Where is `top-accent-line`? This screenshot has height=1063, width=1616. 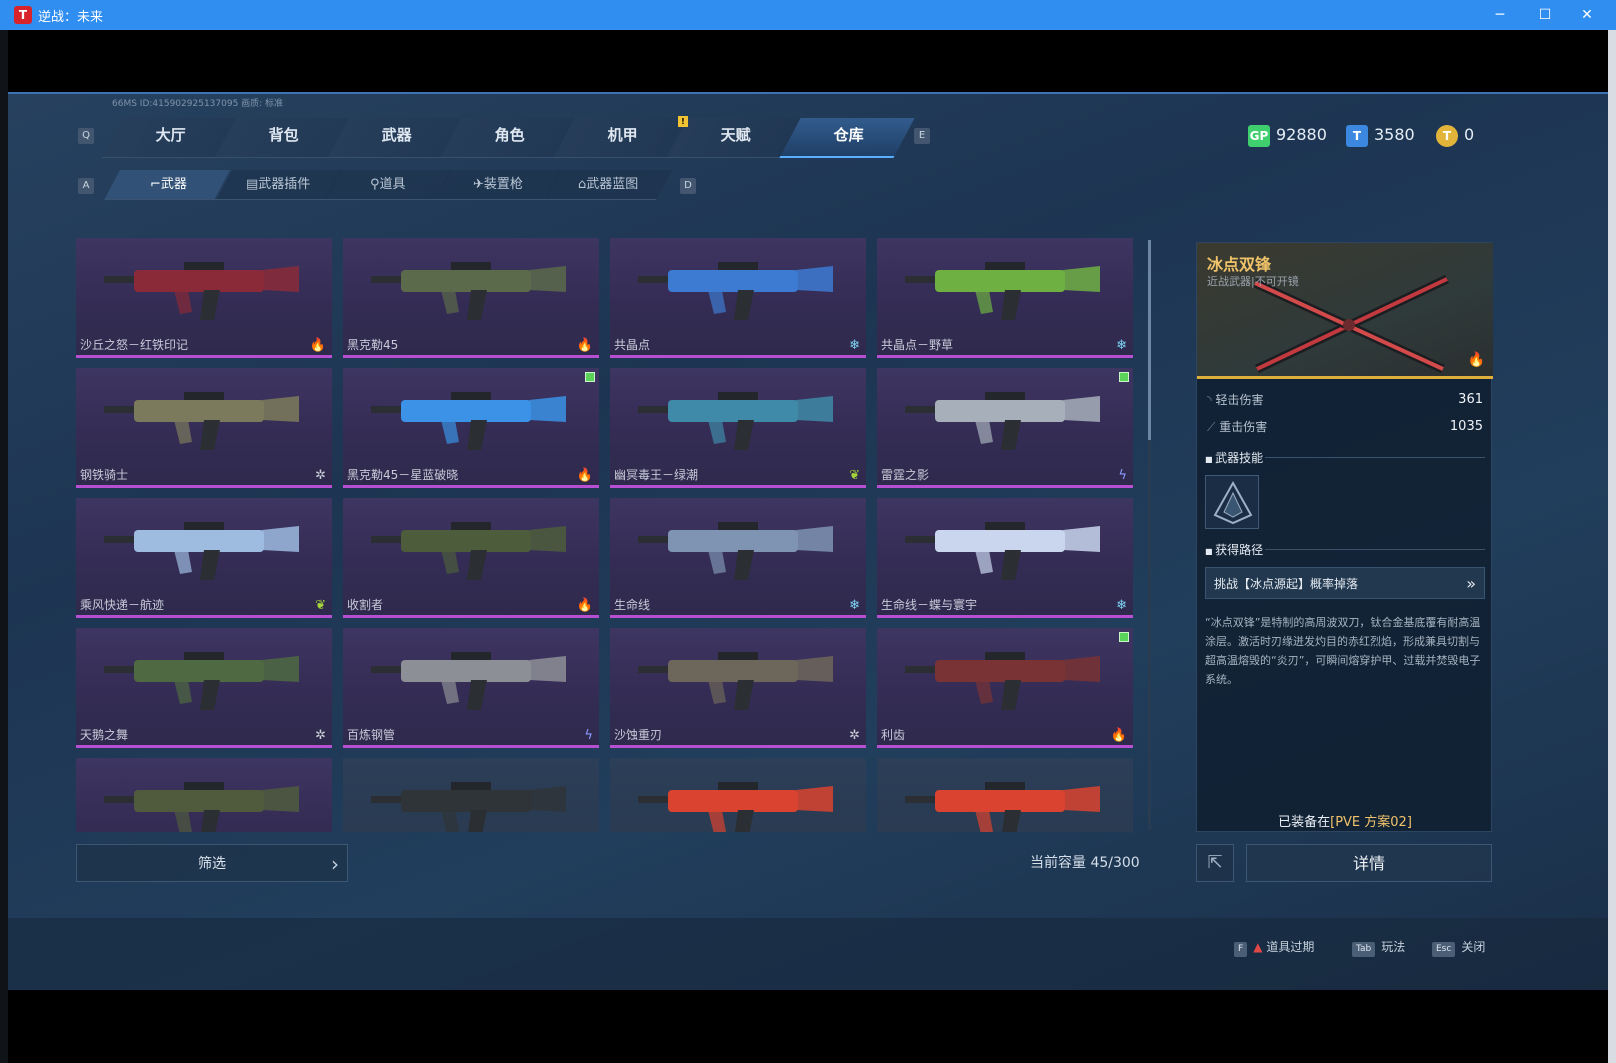
top-accent-line is located at coordinates (808, 93).